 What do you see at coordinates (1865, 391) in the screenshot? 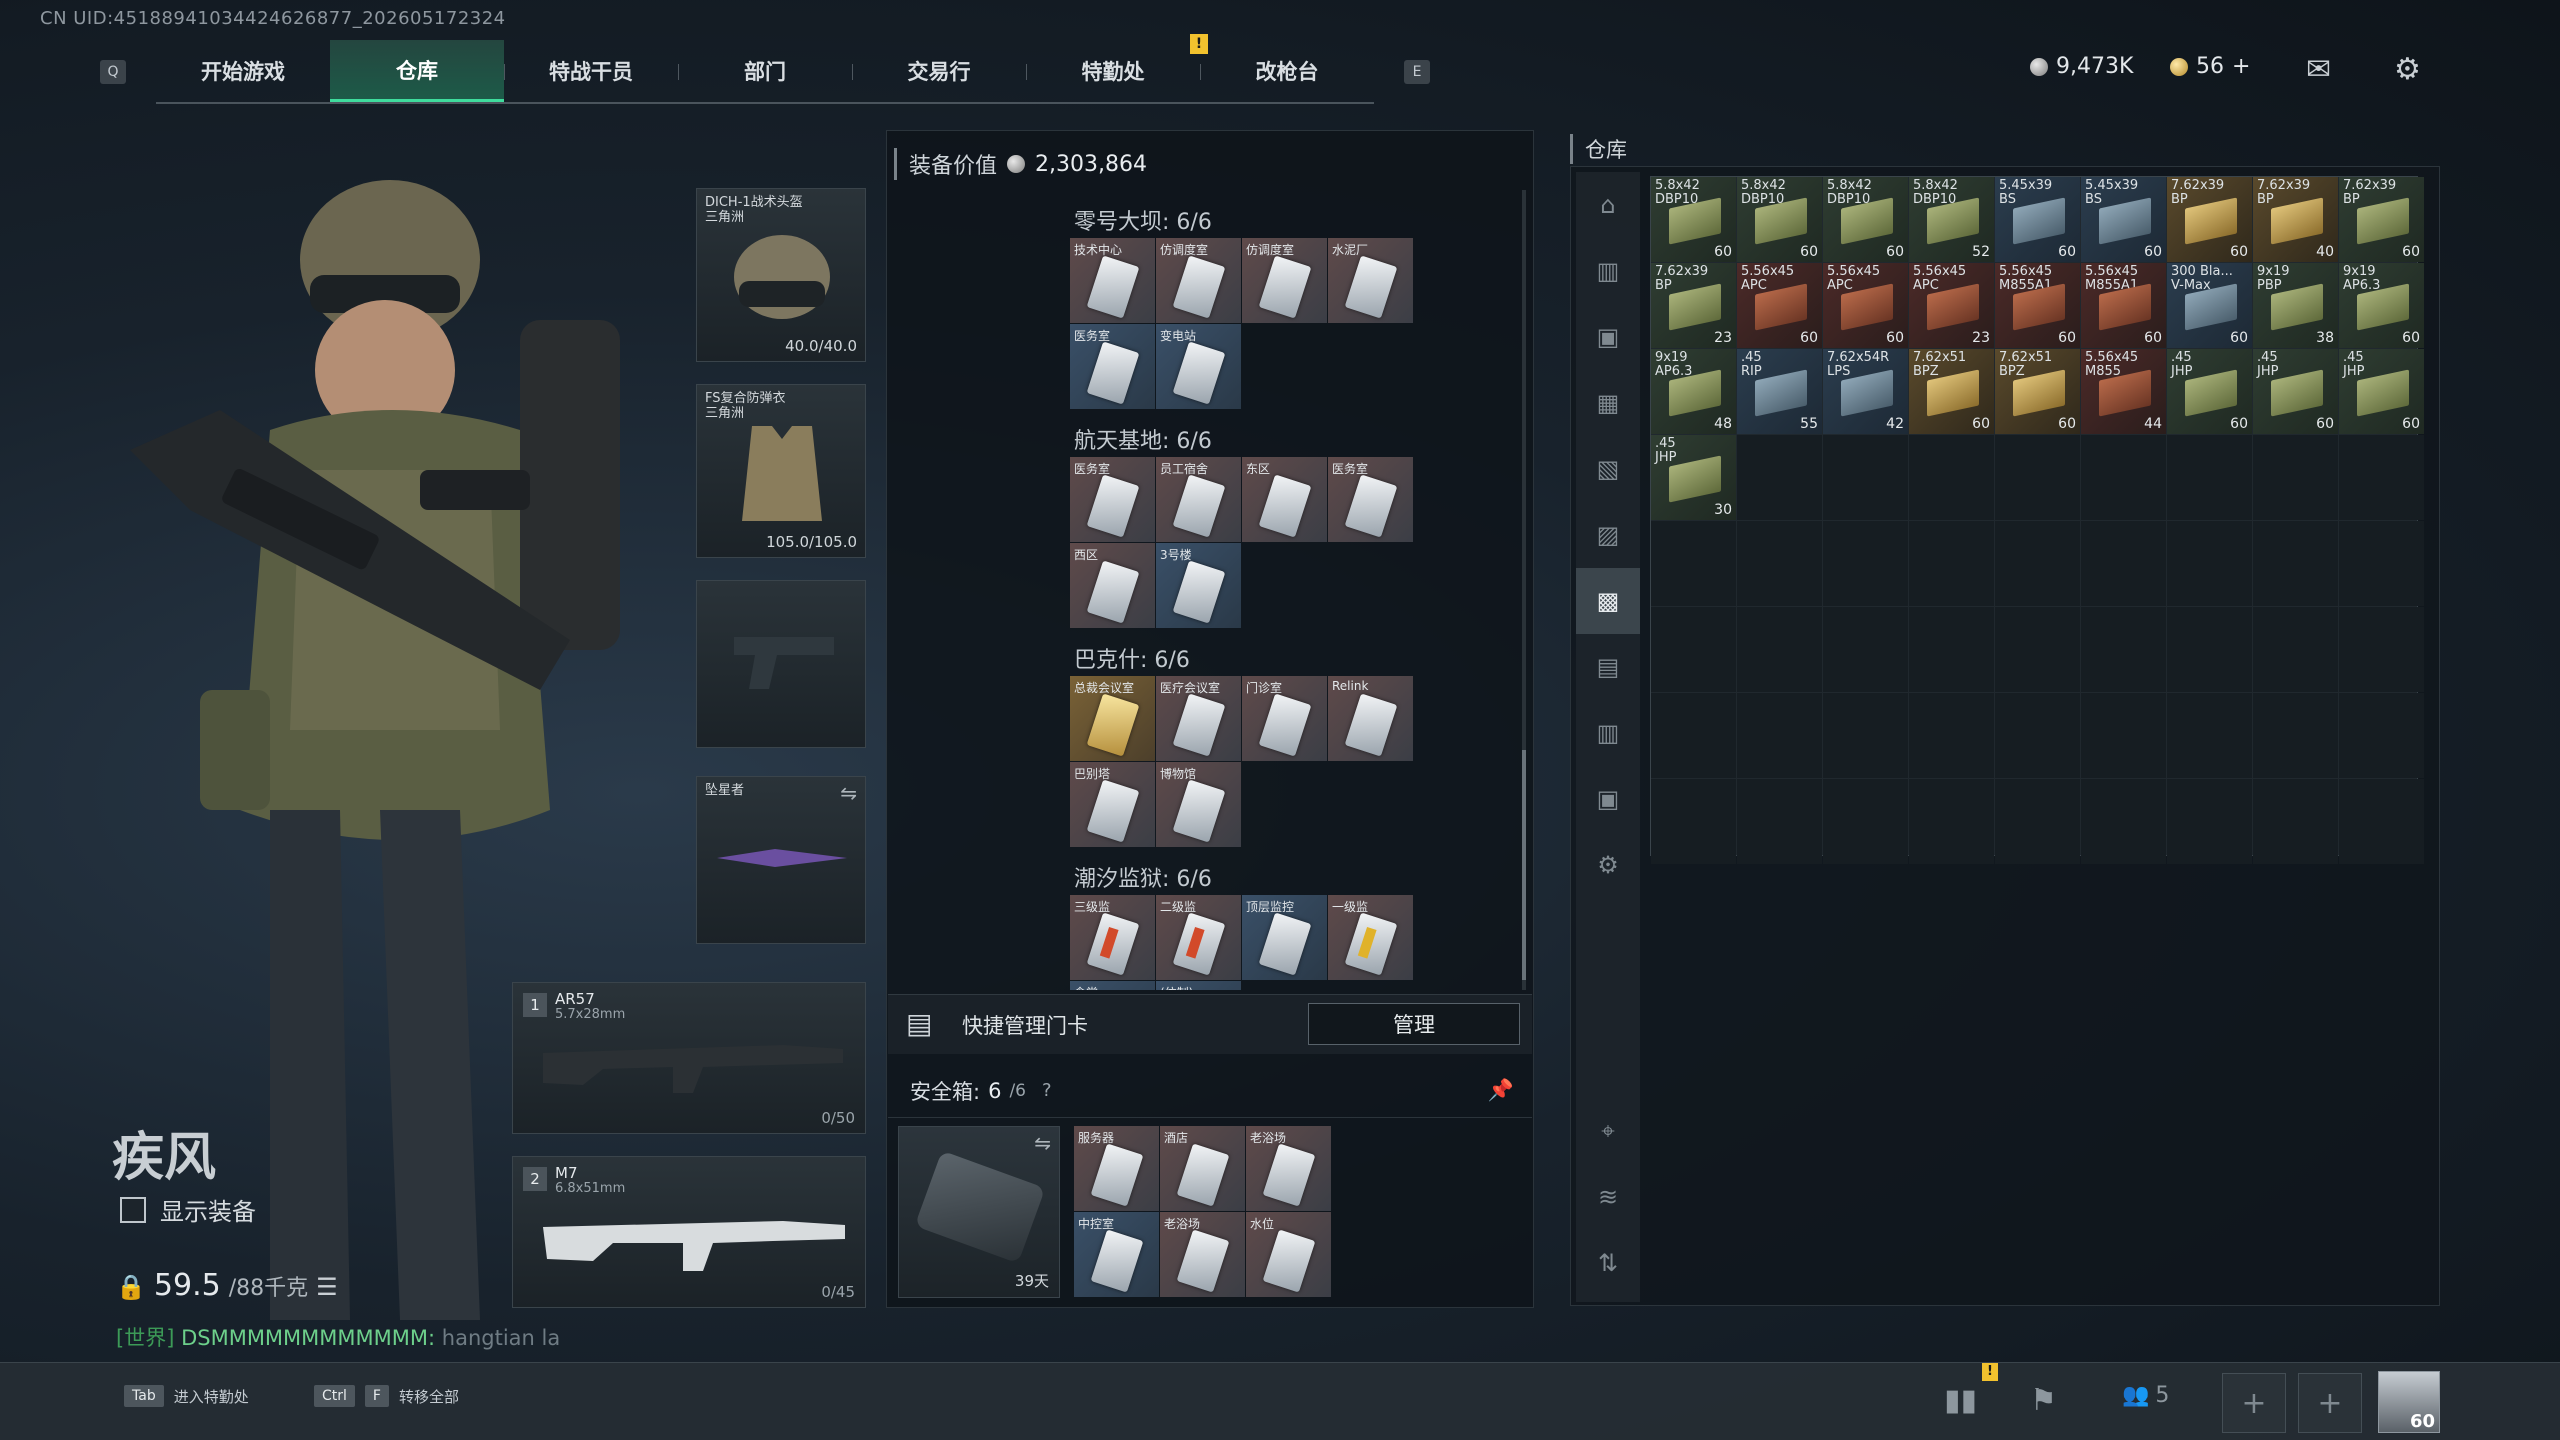
I see `ammo-item: 7.62x54R LPS 42` at bounding box center [1865, 391].